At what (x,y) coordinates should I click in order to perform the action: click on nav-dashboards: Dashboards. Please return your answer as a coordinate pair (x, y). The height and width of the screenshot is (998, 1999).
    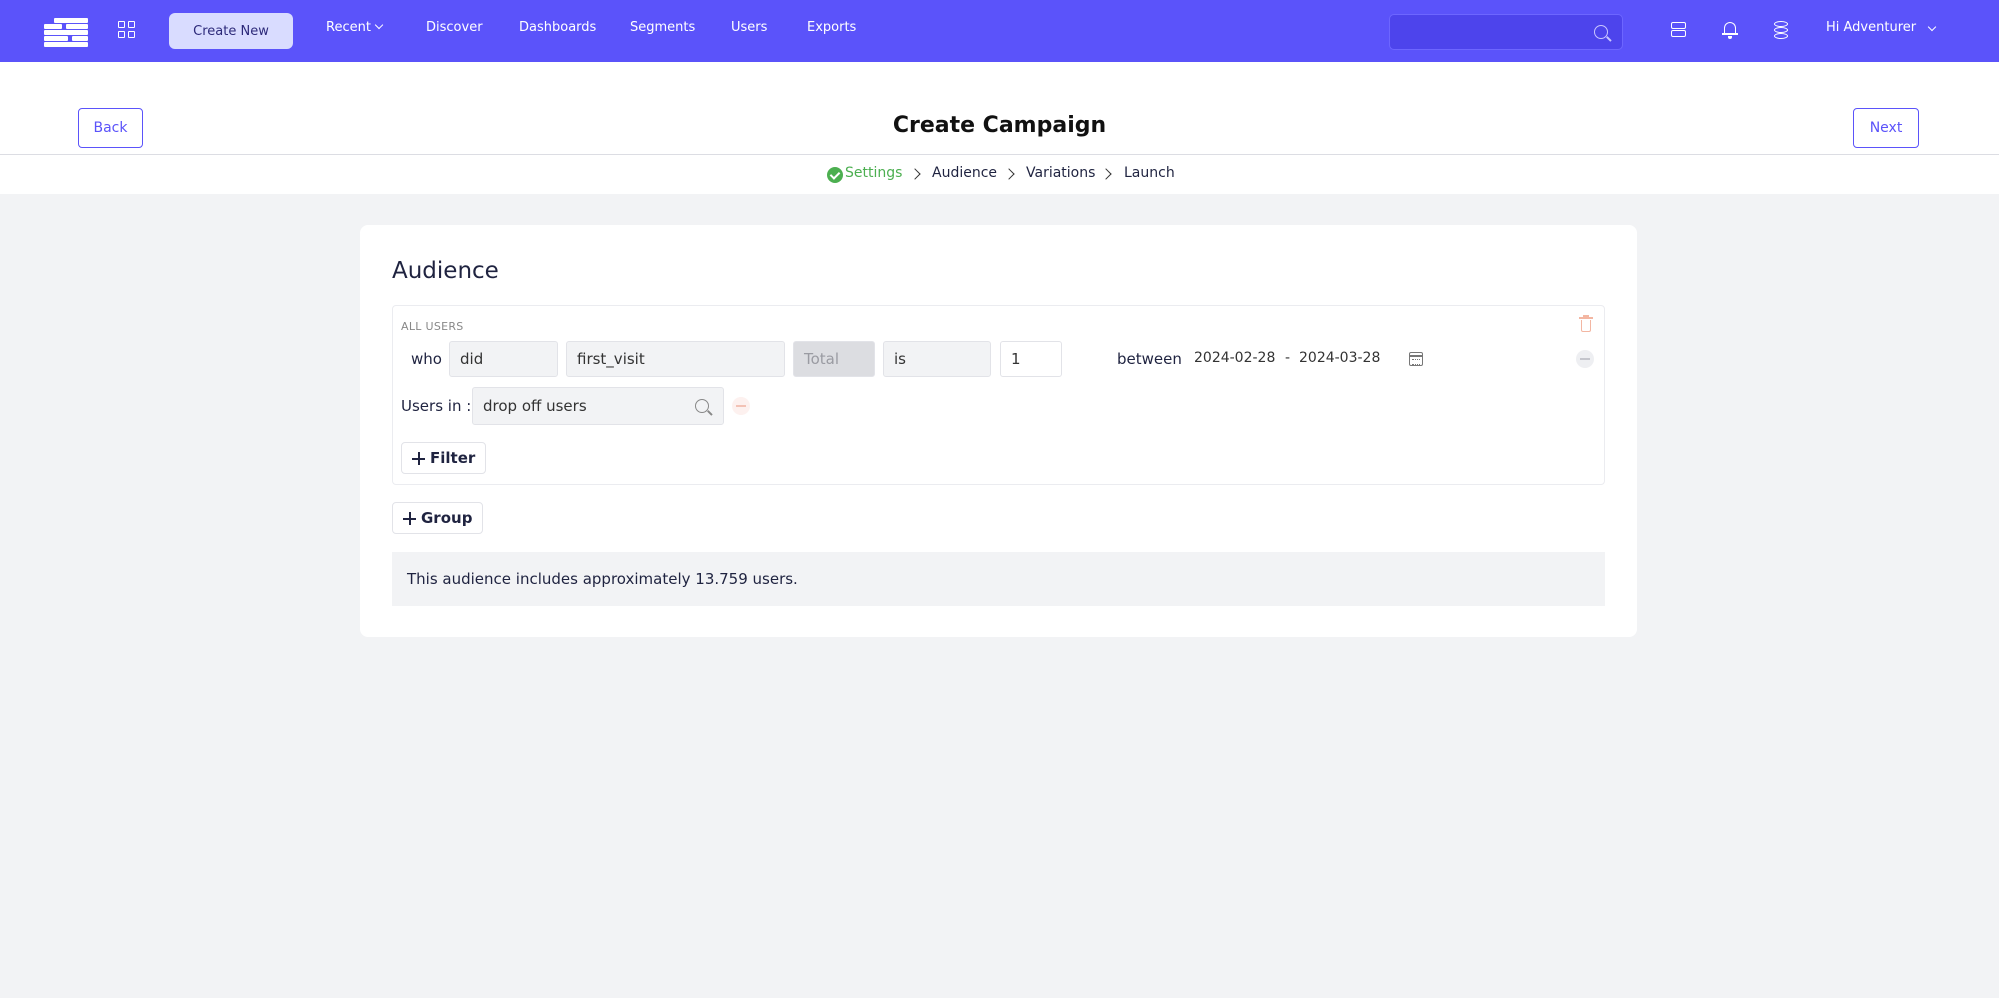
    Looking at the image, I should click on (557, 27).